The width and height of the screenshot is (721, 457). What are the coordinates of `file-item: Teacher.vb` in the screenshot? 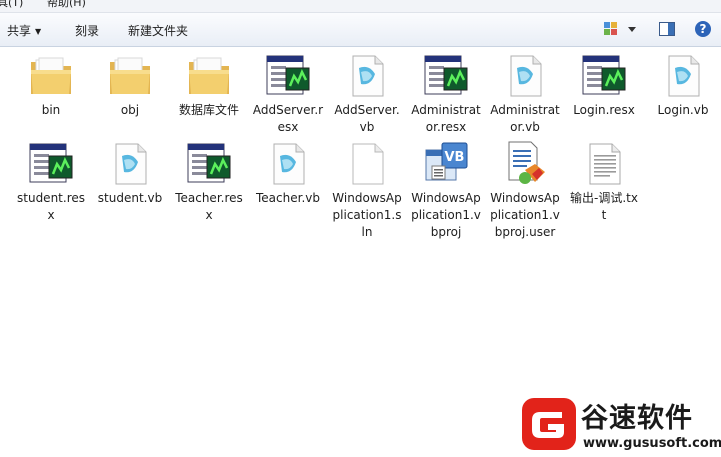 It's located at (288, 173).